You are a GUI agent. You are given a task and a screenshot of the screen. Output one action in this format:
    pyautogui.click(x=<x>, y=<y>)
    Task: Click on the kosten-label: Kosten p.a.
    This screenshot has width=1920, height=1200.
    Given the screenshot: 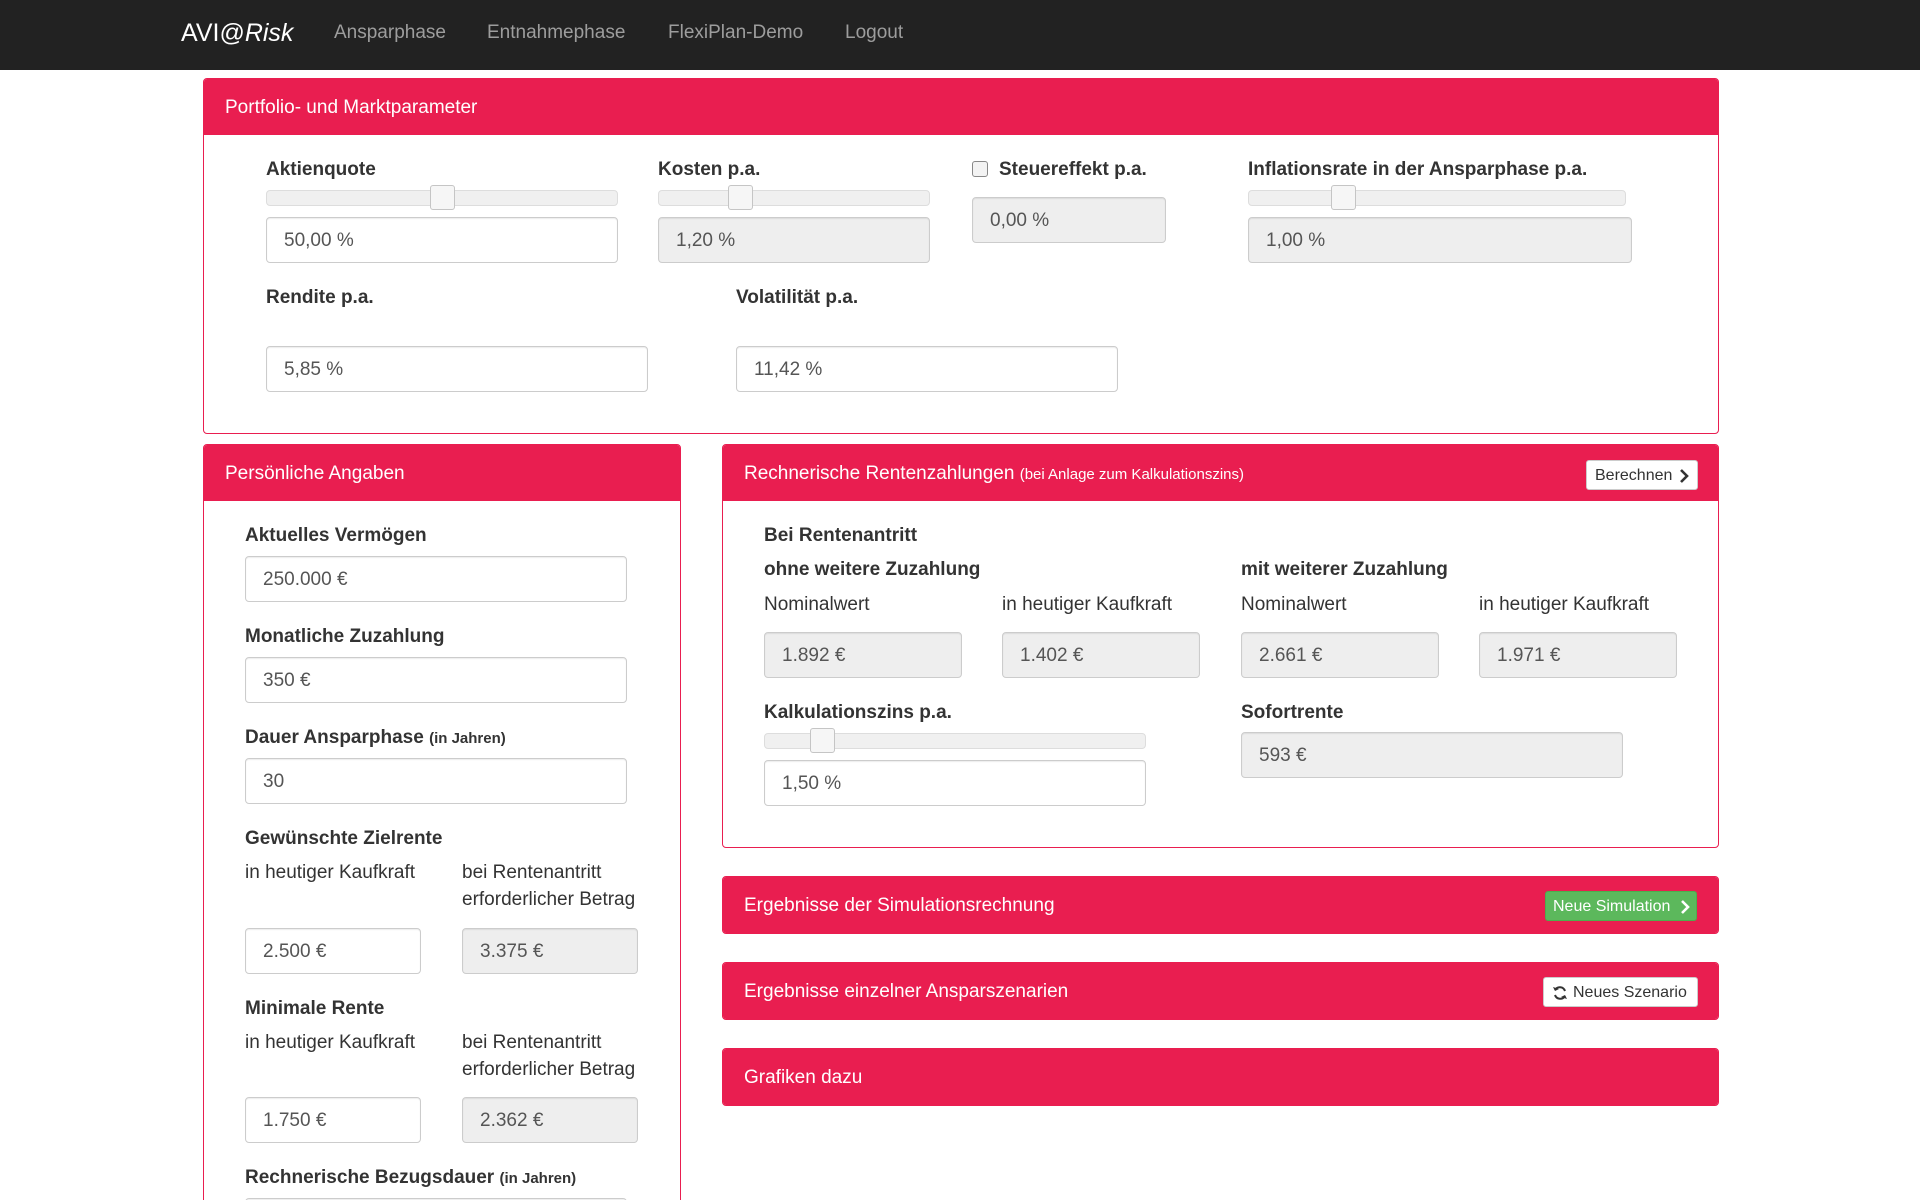 What is the action you would take?
    pyautogui.click(x=709, y=169)
    